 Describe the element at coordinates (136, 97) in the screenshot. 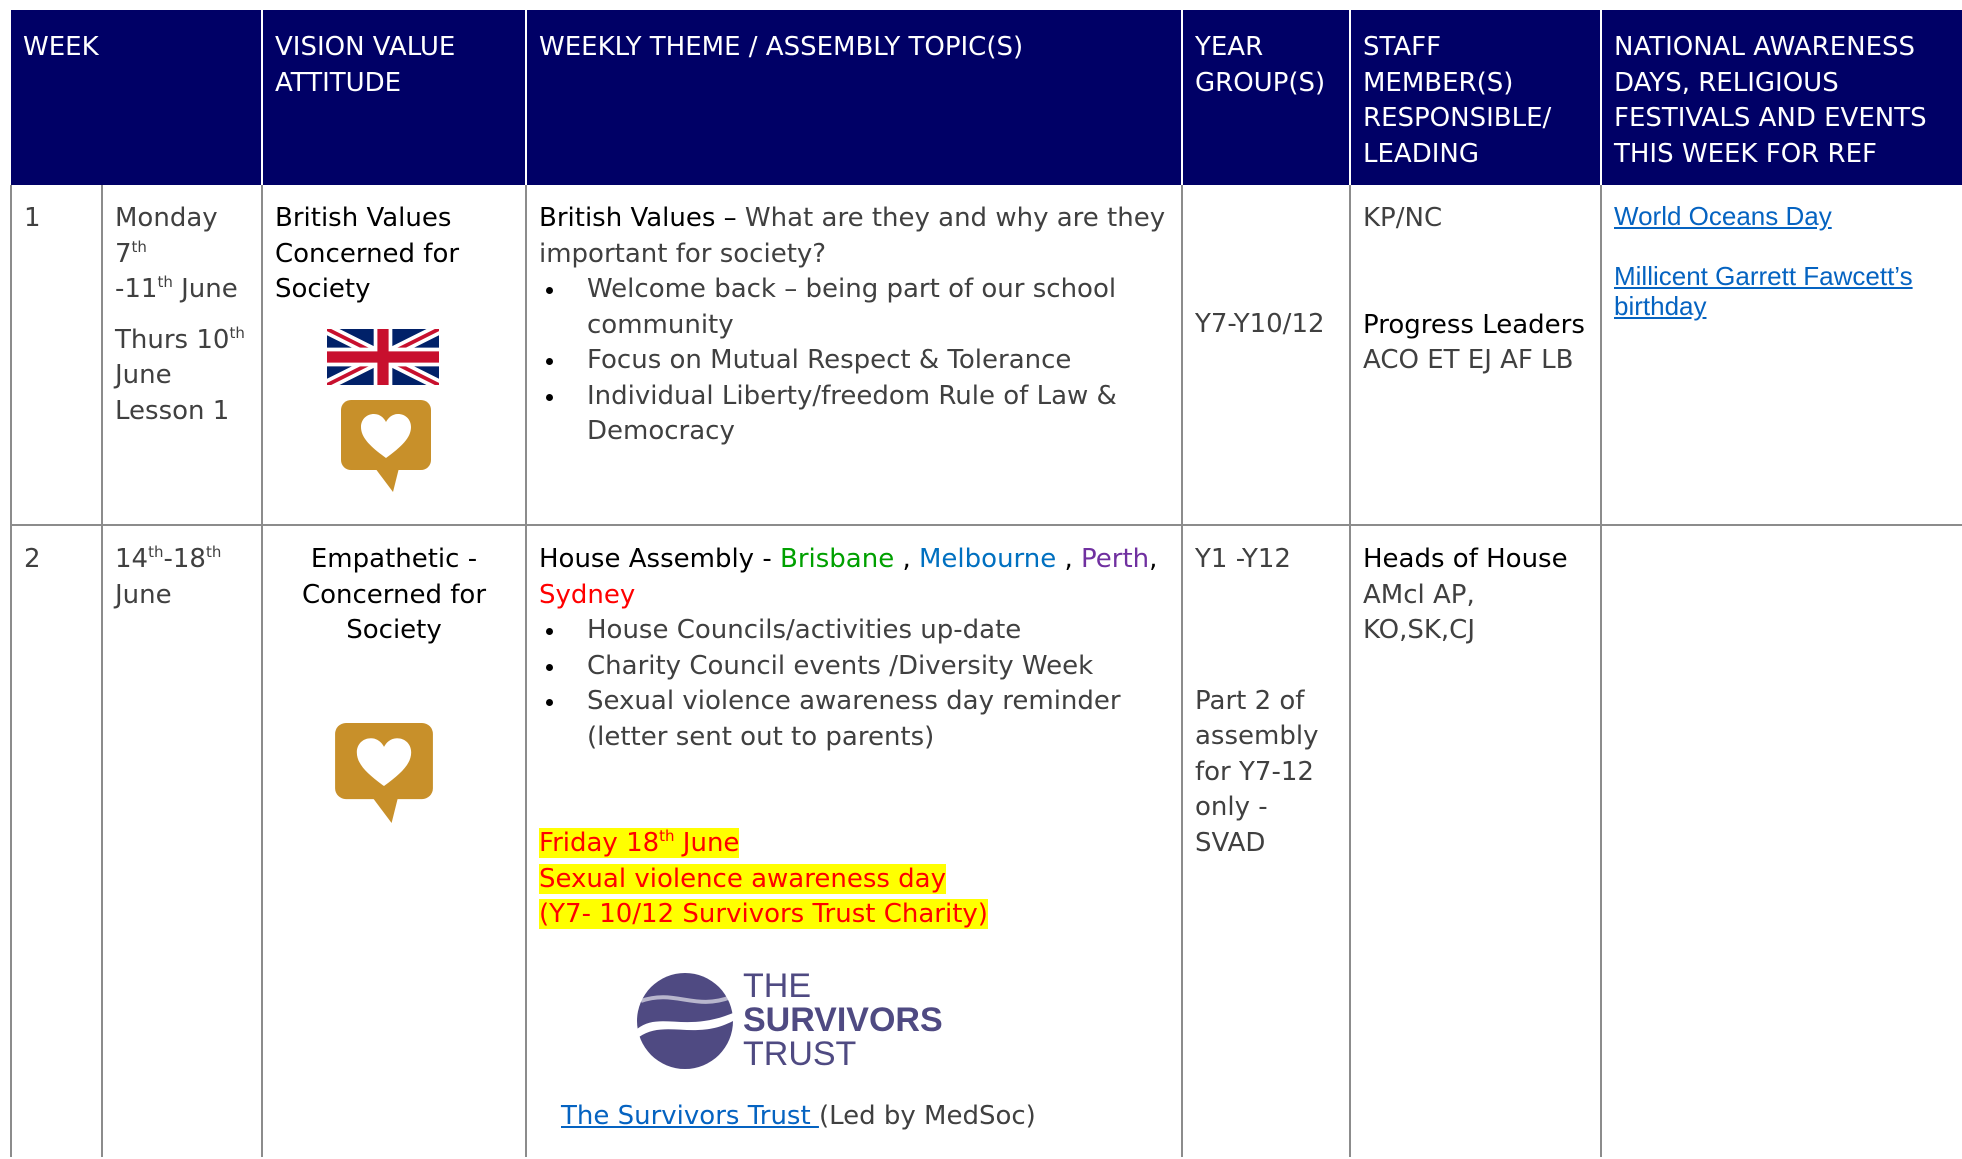

I see `header-week: WEEK` at that location.